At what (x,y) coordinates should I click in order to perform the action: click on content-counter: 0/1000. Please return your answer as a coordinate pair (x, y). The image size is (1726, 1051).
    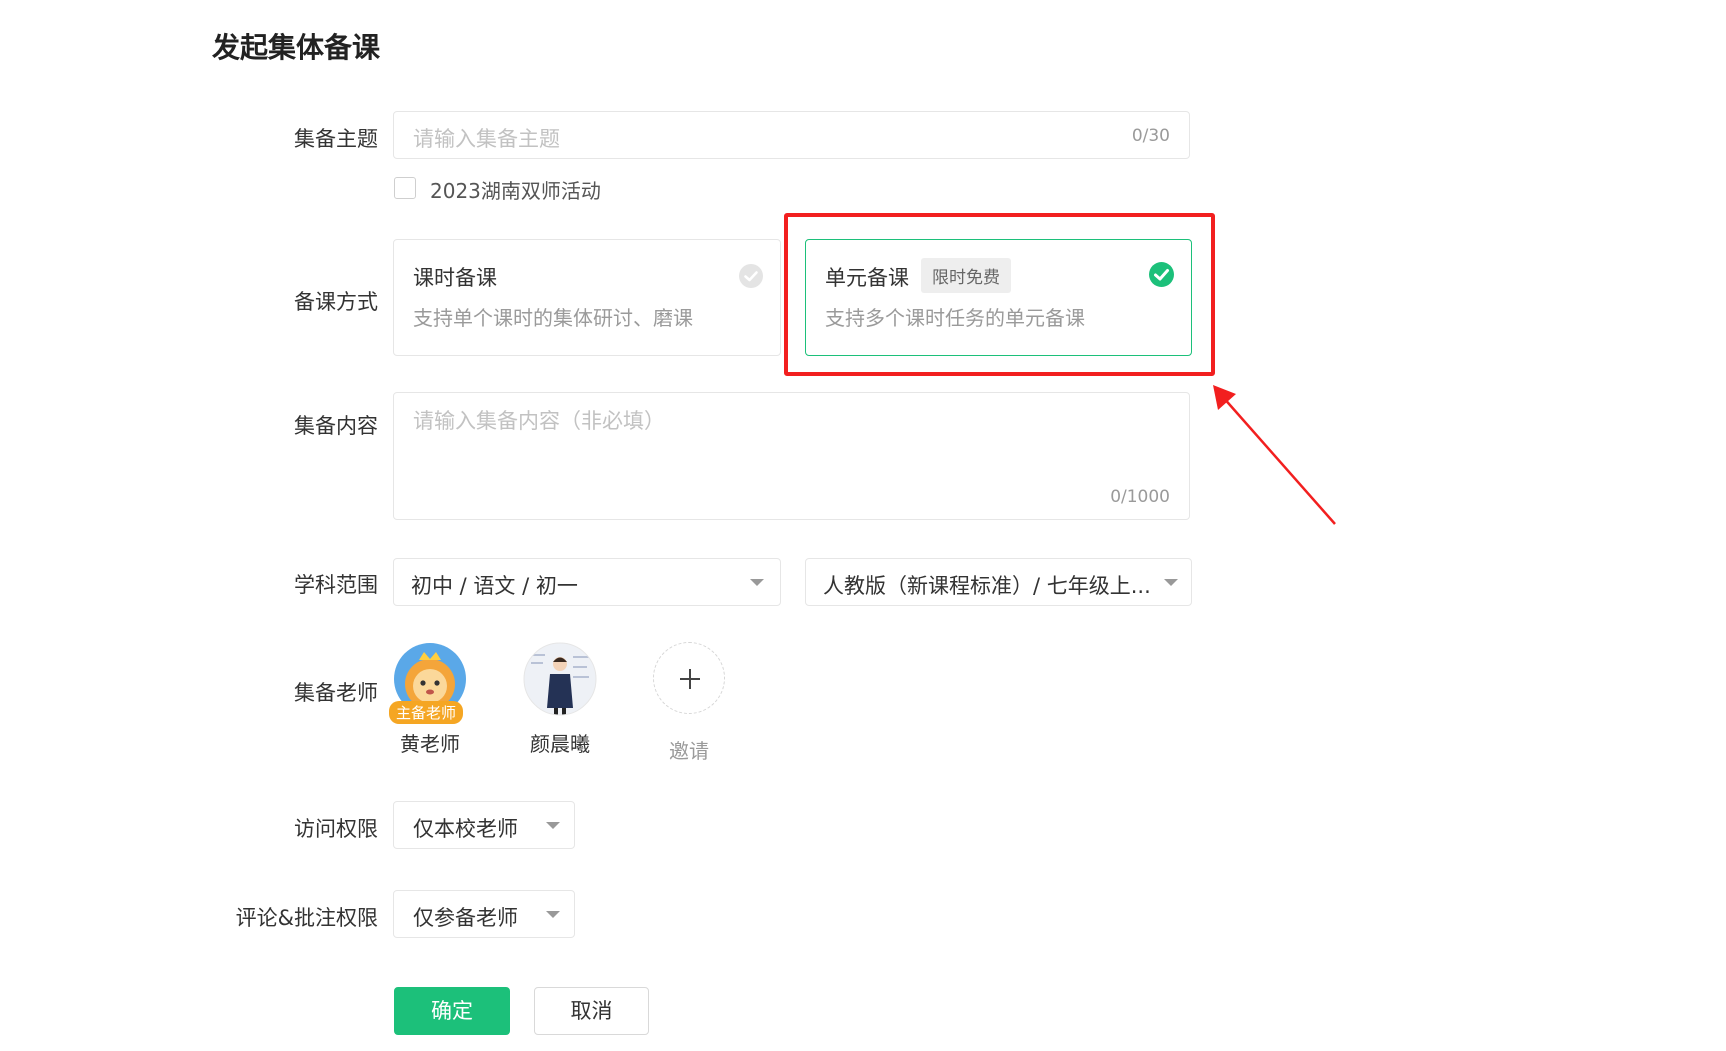
    Looking at the image, I should click on (1140, 497).